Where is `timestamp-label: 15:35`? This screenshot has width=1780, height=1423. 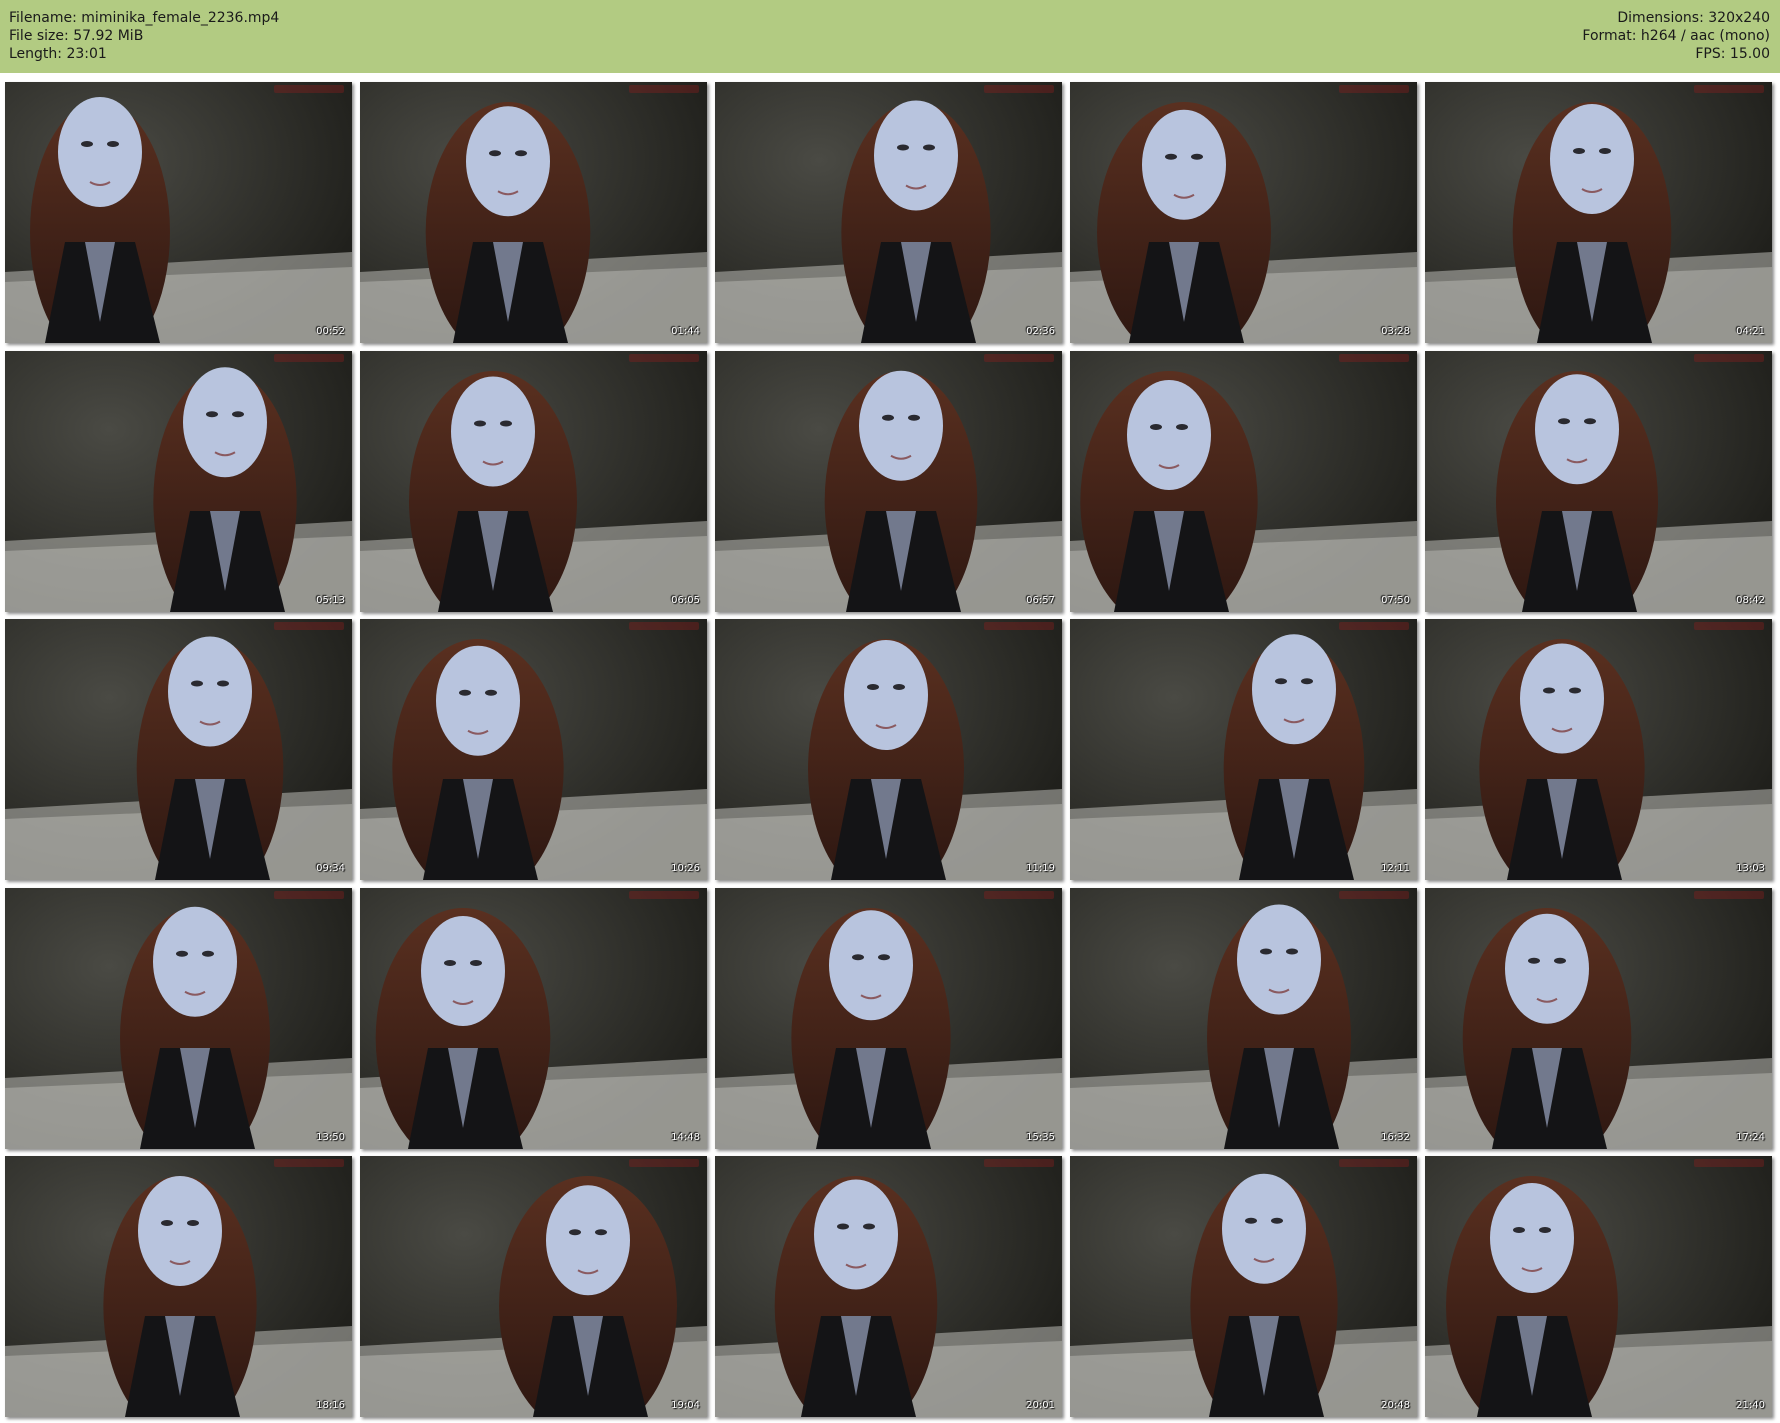
timestamp-label: 15:35 is located at coordinates (1040, 1137).